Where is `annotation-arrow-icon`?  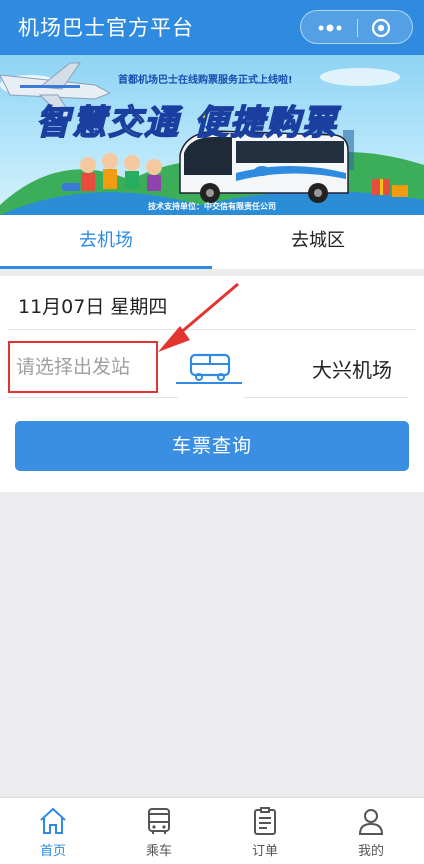
annotation-arrow-icon is located at coordinates (198, 317).